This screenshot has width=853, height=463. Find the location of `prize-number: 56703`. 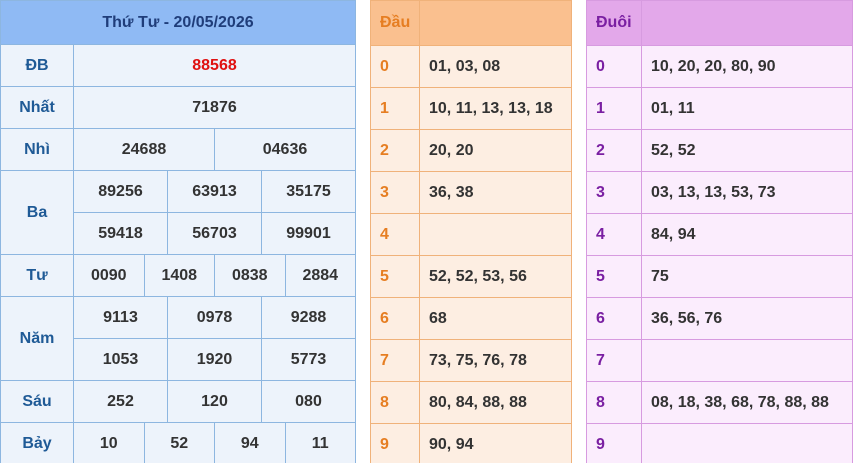

prize-number: 56703 is located at coordinates (214, 233).